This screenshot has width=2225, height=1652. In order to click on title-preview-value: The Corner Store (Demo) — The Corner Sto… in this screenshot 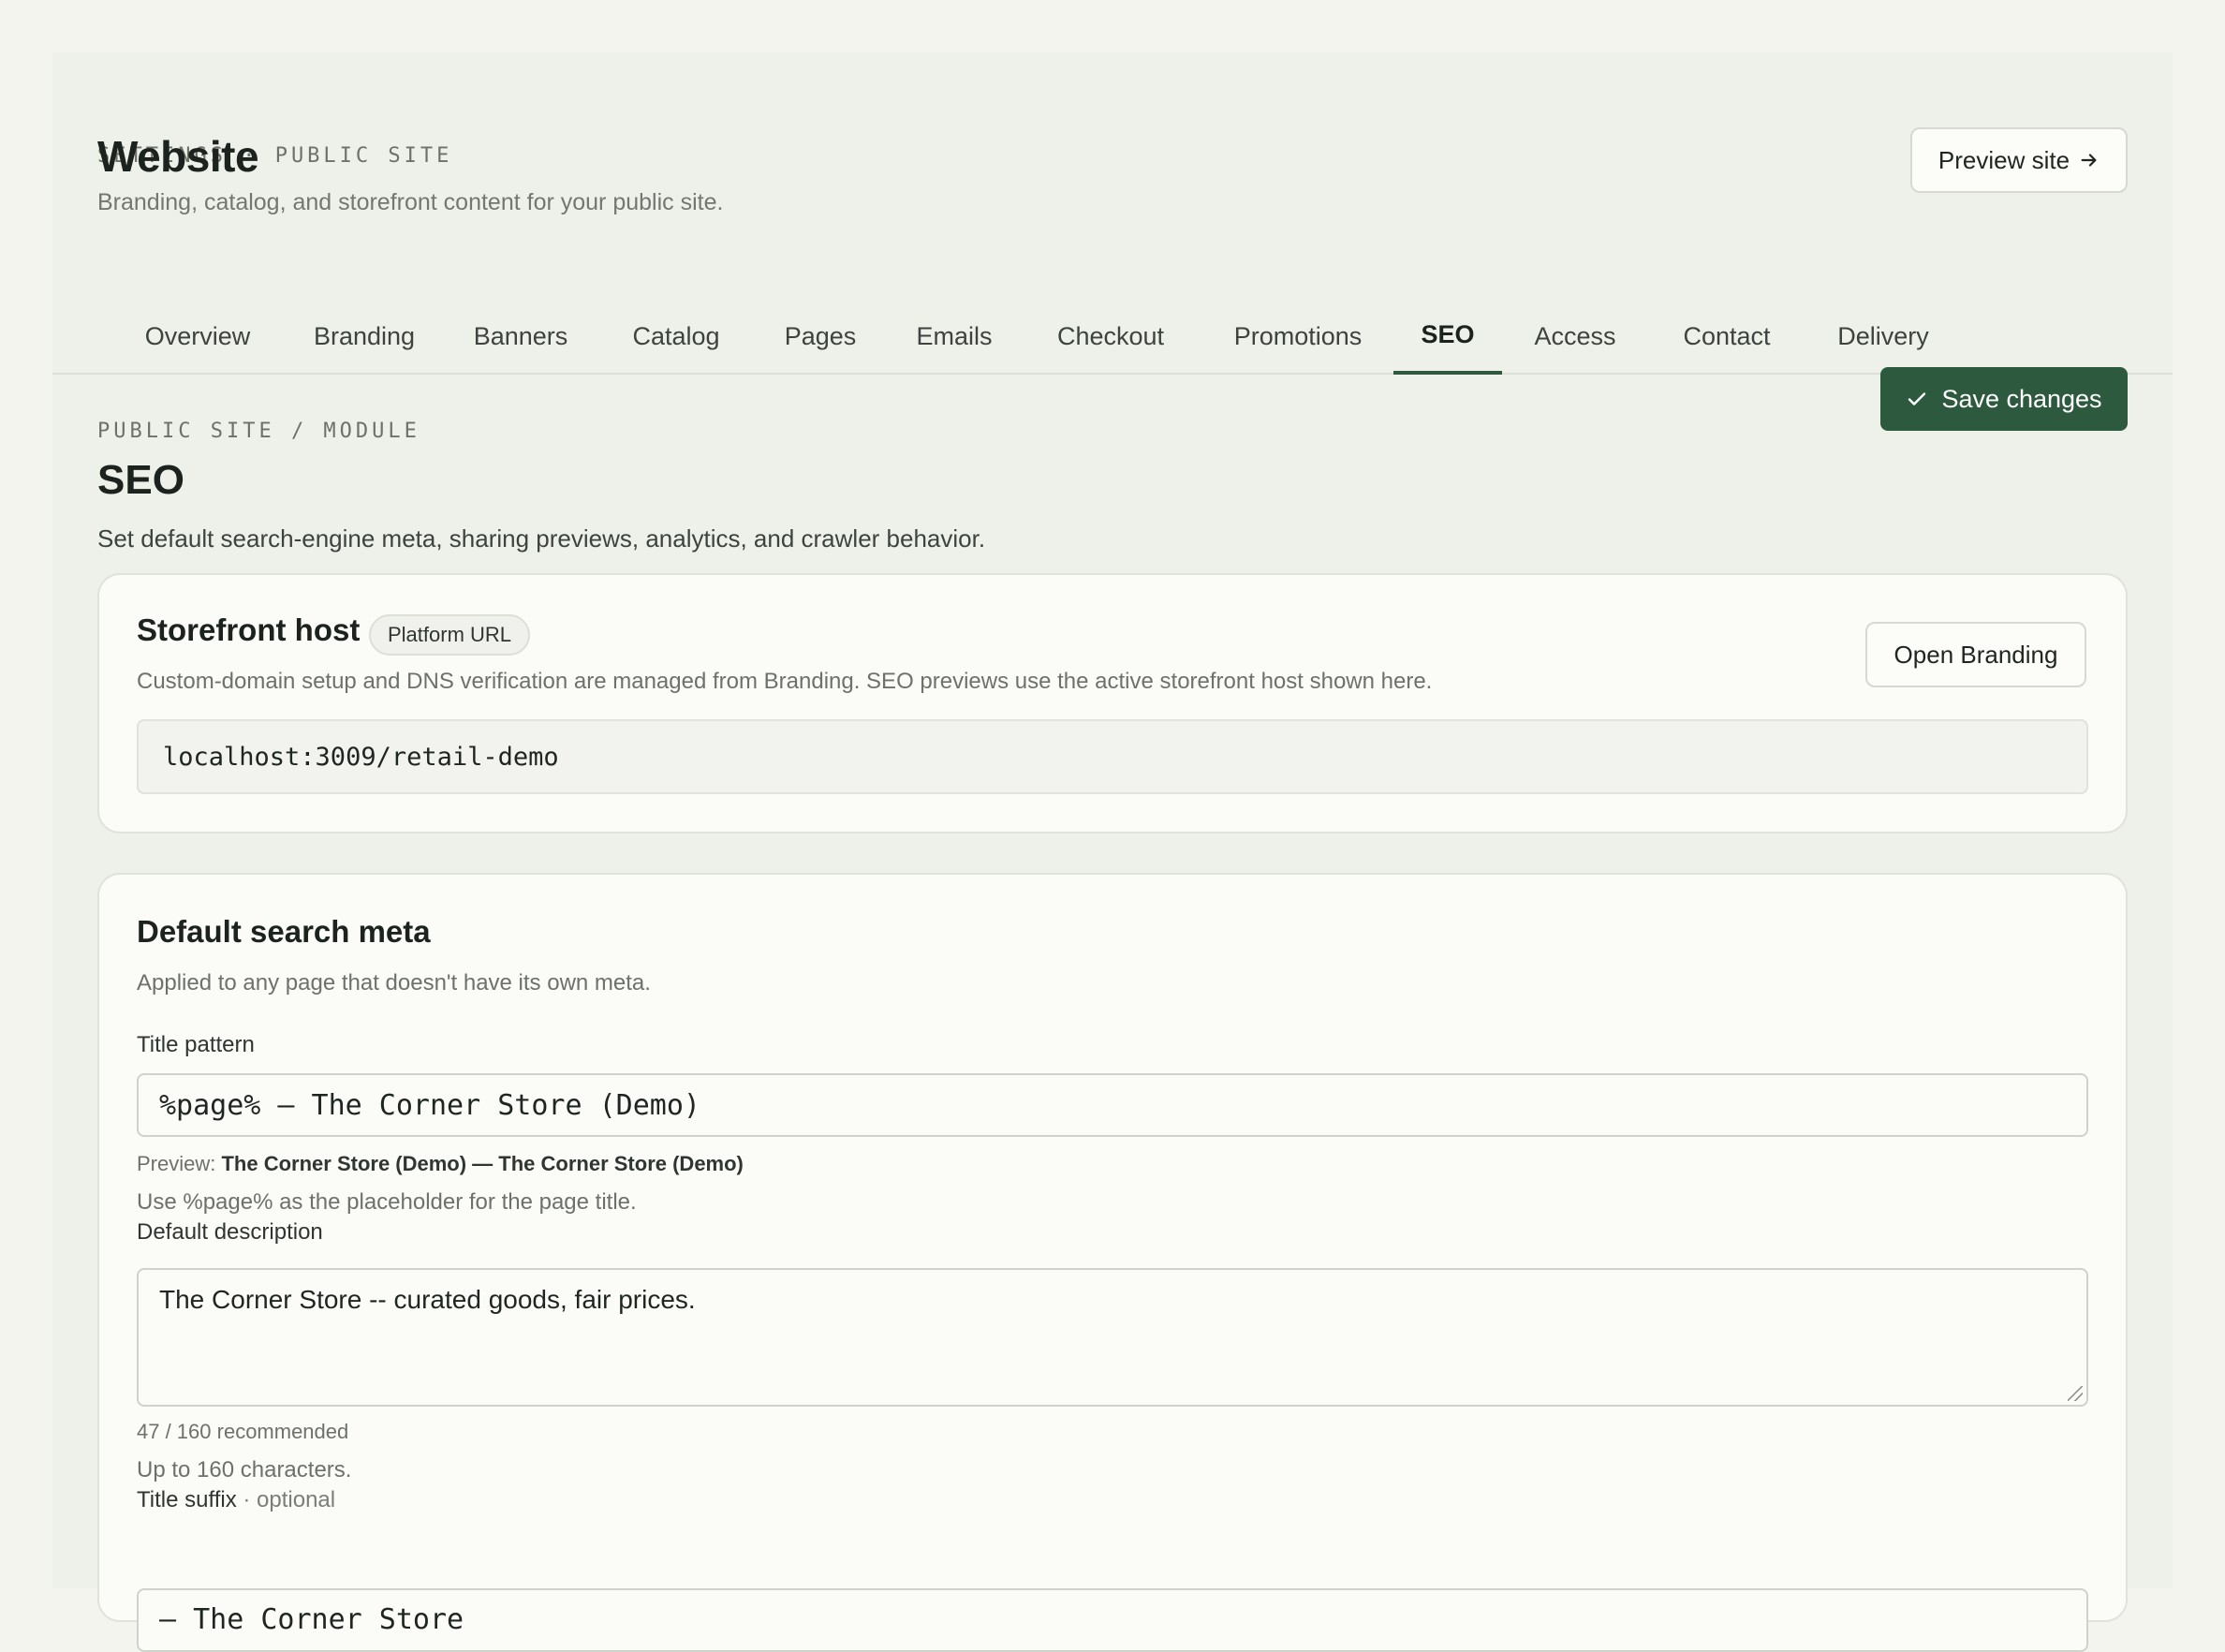, I will do `click(482, 1163)`.